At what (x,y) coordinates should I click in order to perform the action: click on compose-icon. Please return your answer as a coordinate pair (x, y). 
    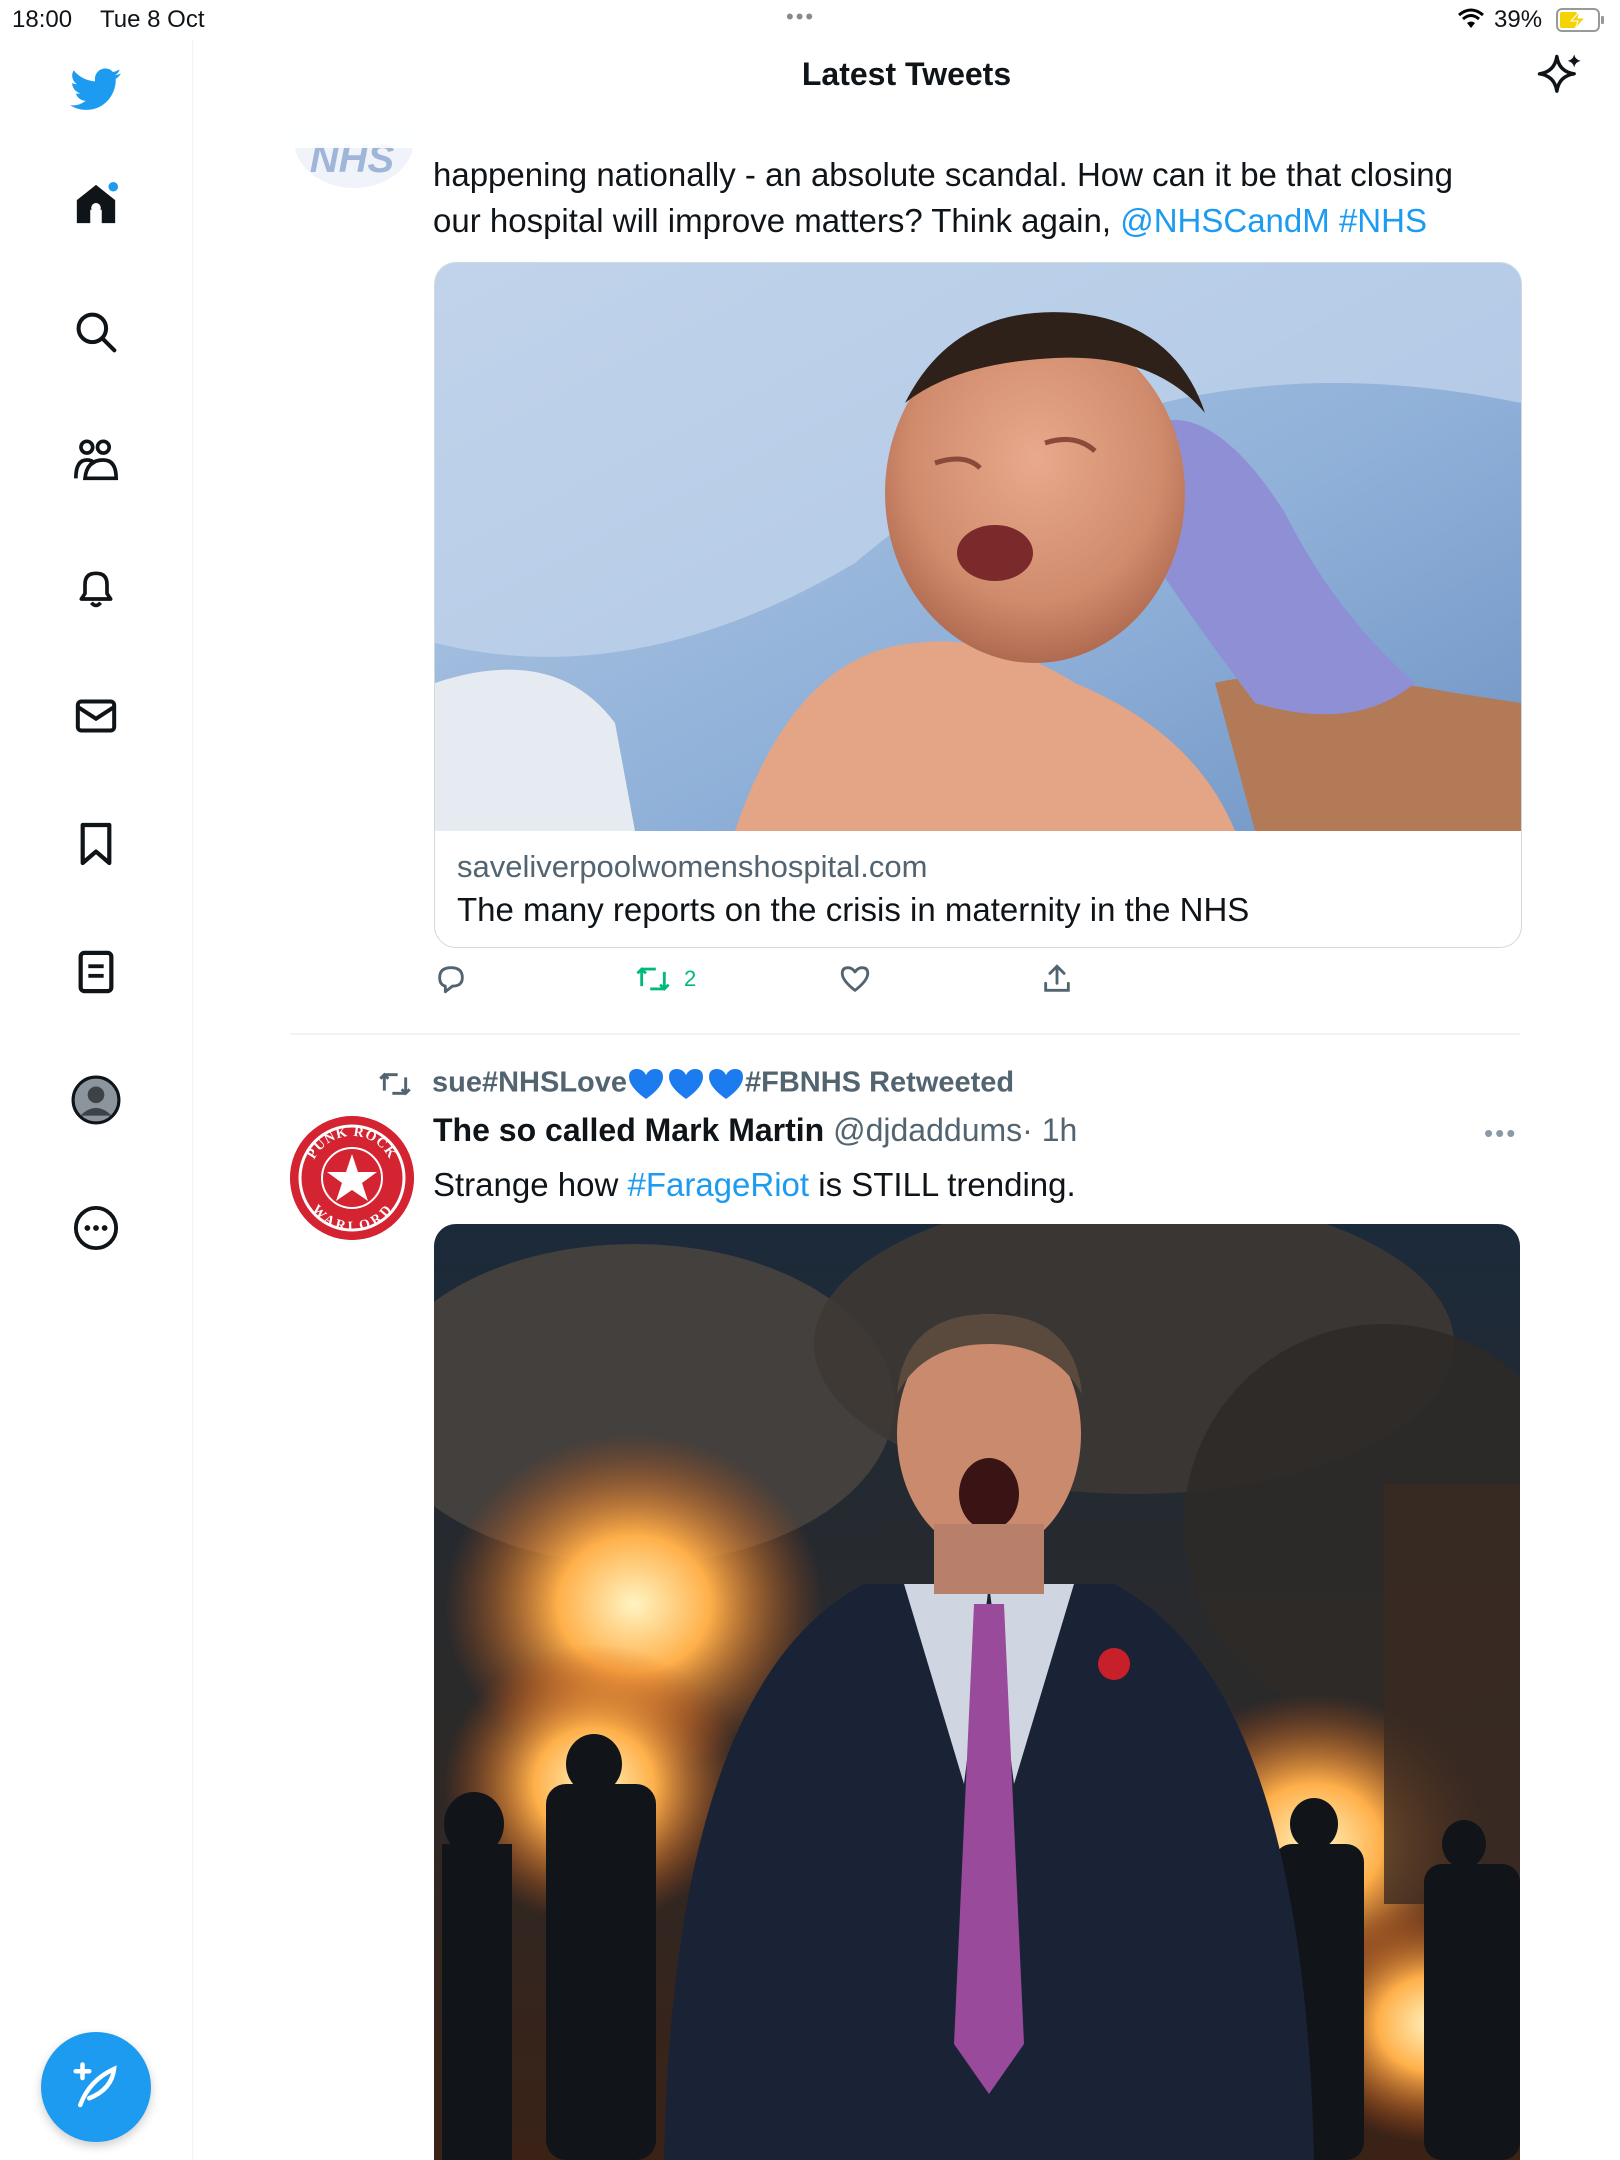
    Looking at the image, I should click on (95, 2085).